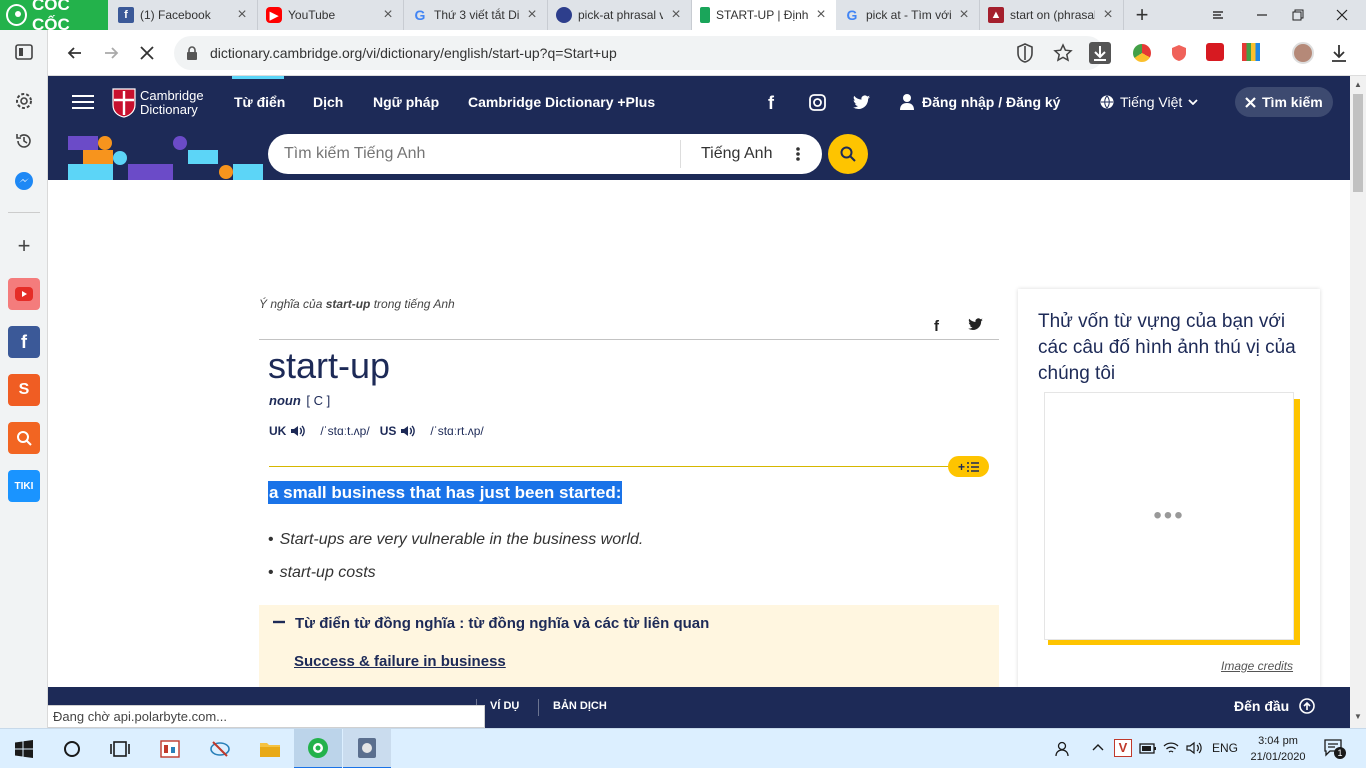  What do you see at coordinates (1358, 716) in the screenshot?
I see `scroll-down-icon: ▼` at bounding box center [1358, 716].